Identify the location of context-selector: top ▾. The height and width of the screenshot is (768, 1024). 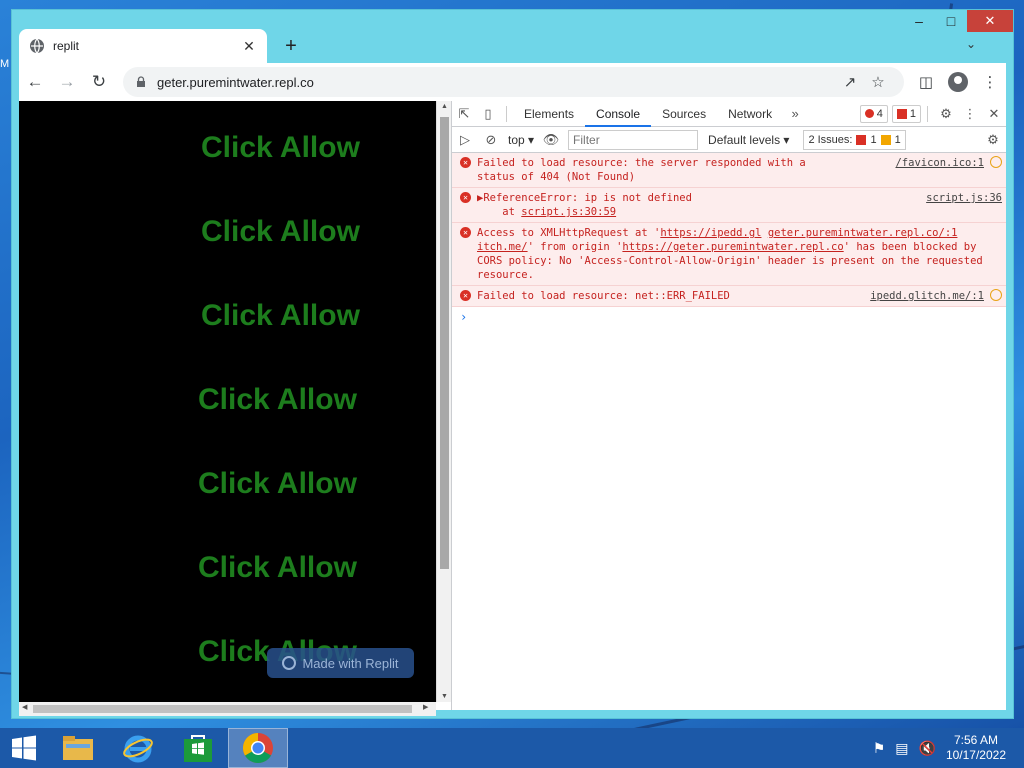
(521, 140).